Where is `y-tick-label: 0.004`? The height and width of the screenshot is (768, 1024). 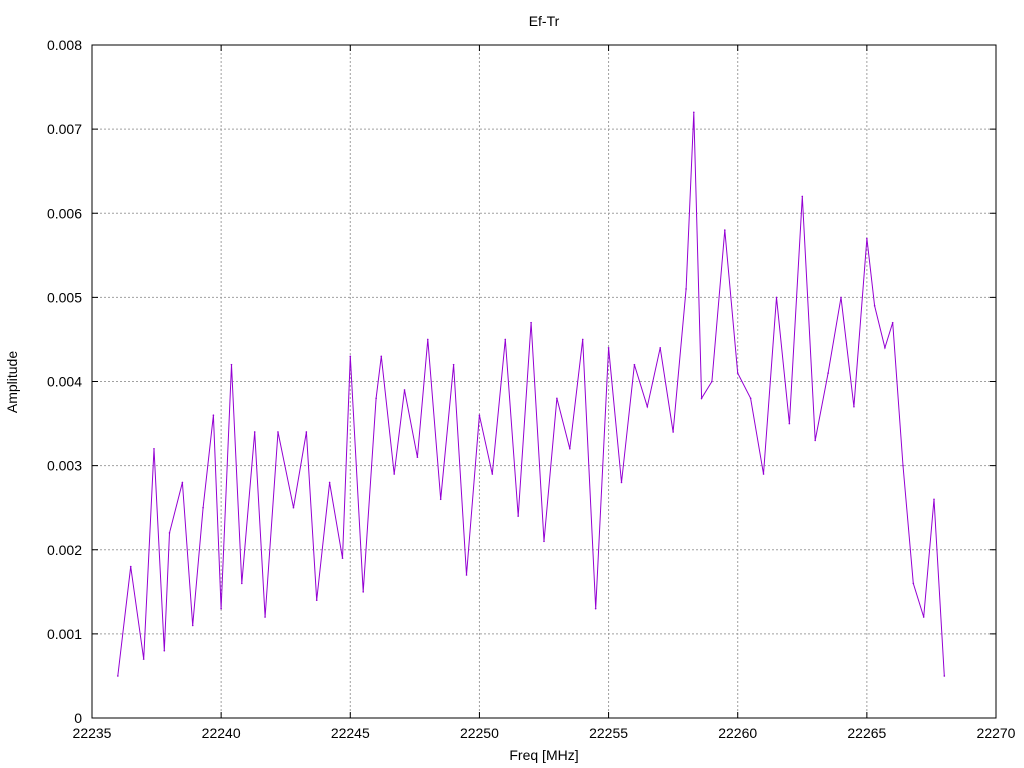 y-tick-label: 0.004 is located at coordinates (64, 382).